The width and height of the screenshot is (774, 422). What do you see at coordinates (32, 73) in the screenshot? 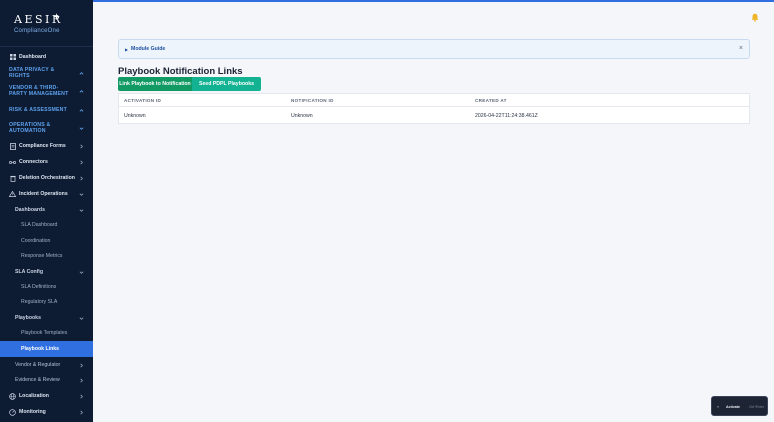
I see `section-label: DATA PRIVACY & RIGHTS` at bounding box center [32, 73].